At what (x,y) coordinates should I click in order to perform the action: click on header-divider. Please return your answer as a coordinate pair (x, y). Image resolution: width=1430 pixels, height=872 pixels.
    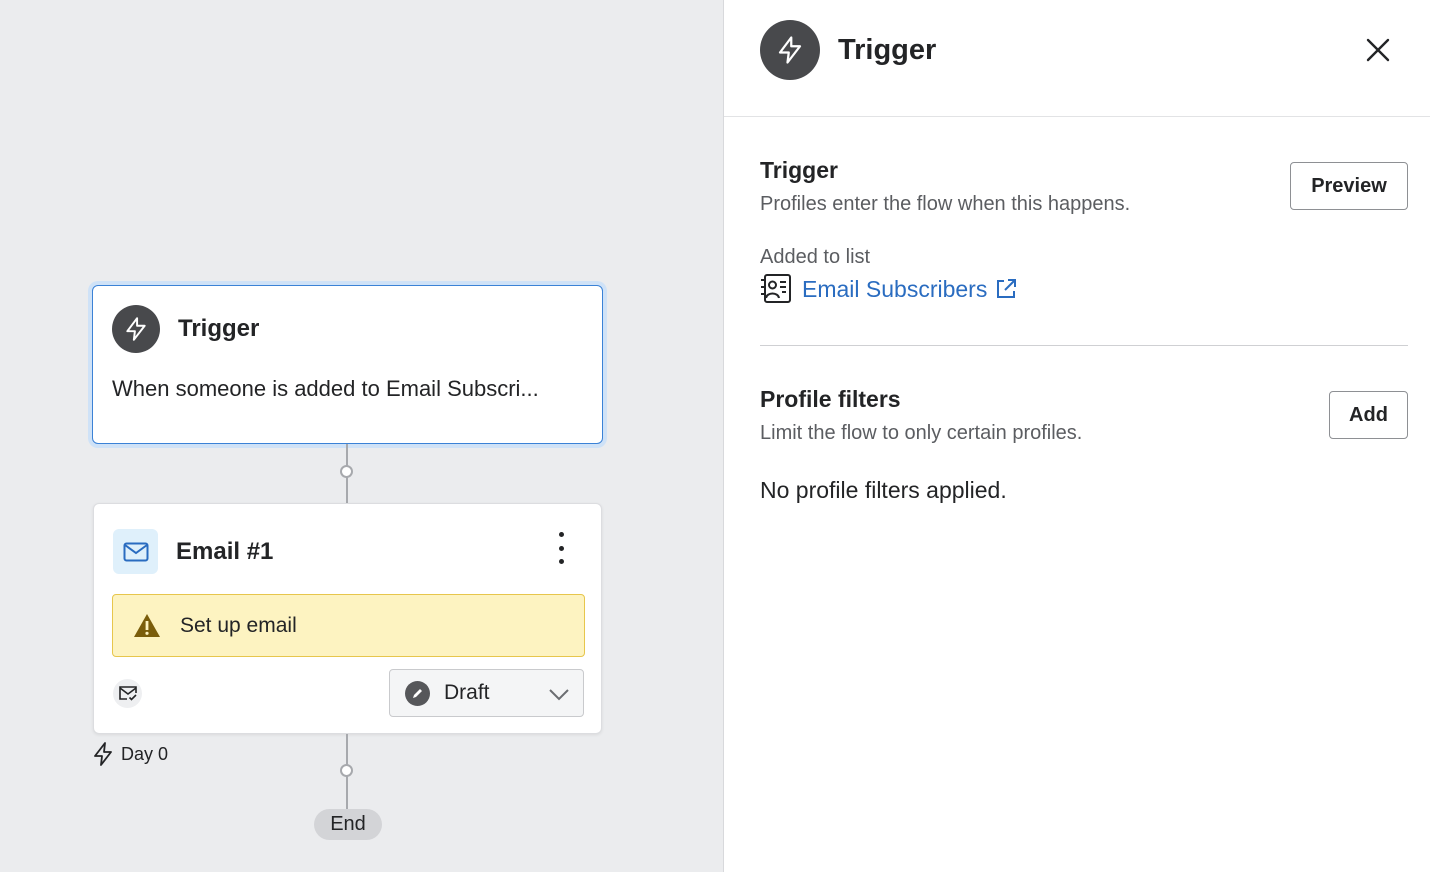
    Looking at the image, I should click on (1077, 116).